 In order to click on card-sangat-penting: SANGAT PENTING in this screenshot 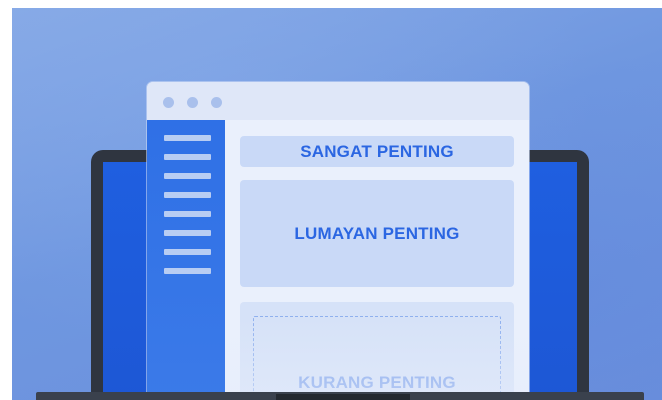, I will do `click(377, 151)`.